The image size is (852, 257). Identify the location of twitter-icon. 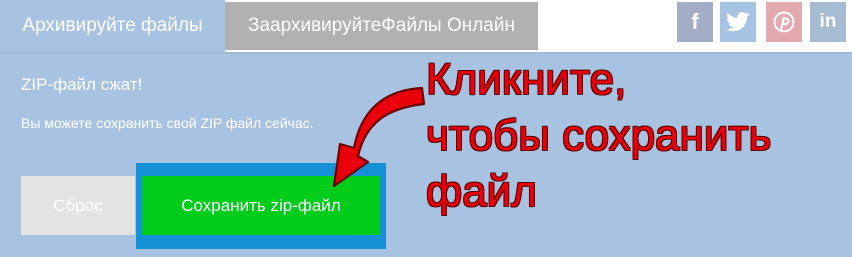
(738, 22).